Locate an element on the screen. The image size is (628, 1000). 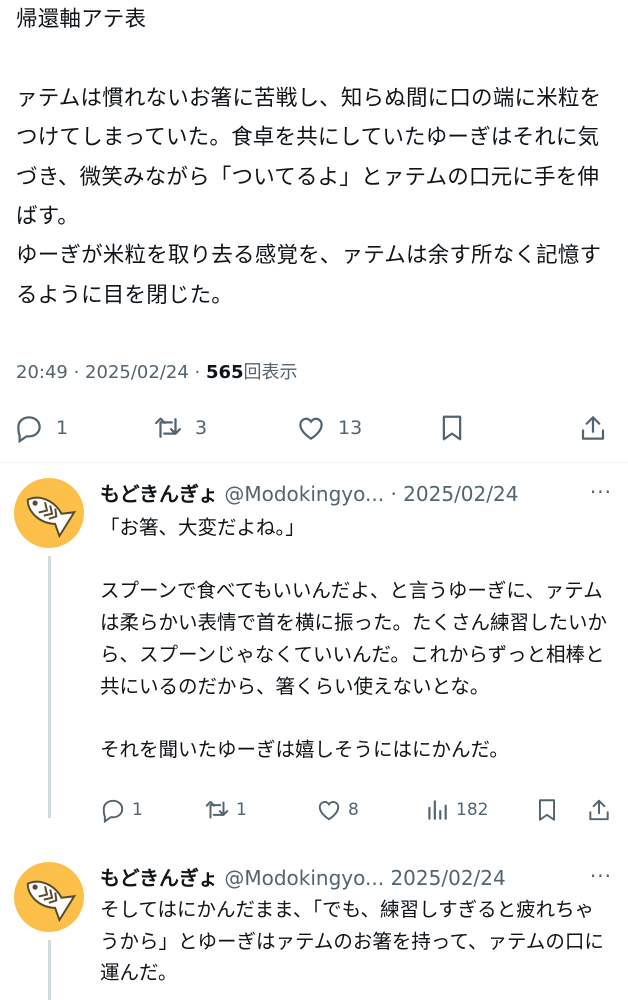
repost-button: 3 is located at coordinates (180, 428).